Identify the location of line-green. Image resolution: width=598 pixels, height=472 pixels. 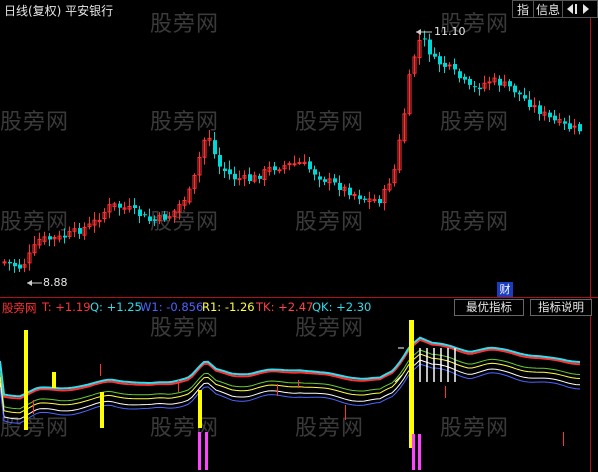
(290, 379).